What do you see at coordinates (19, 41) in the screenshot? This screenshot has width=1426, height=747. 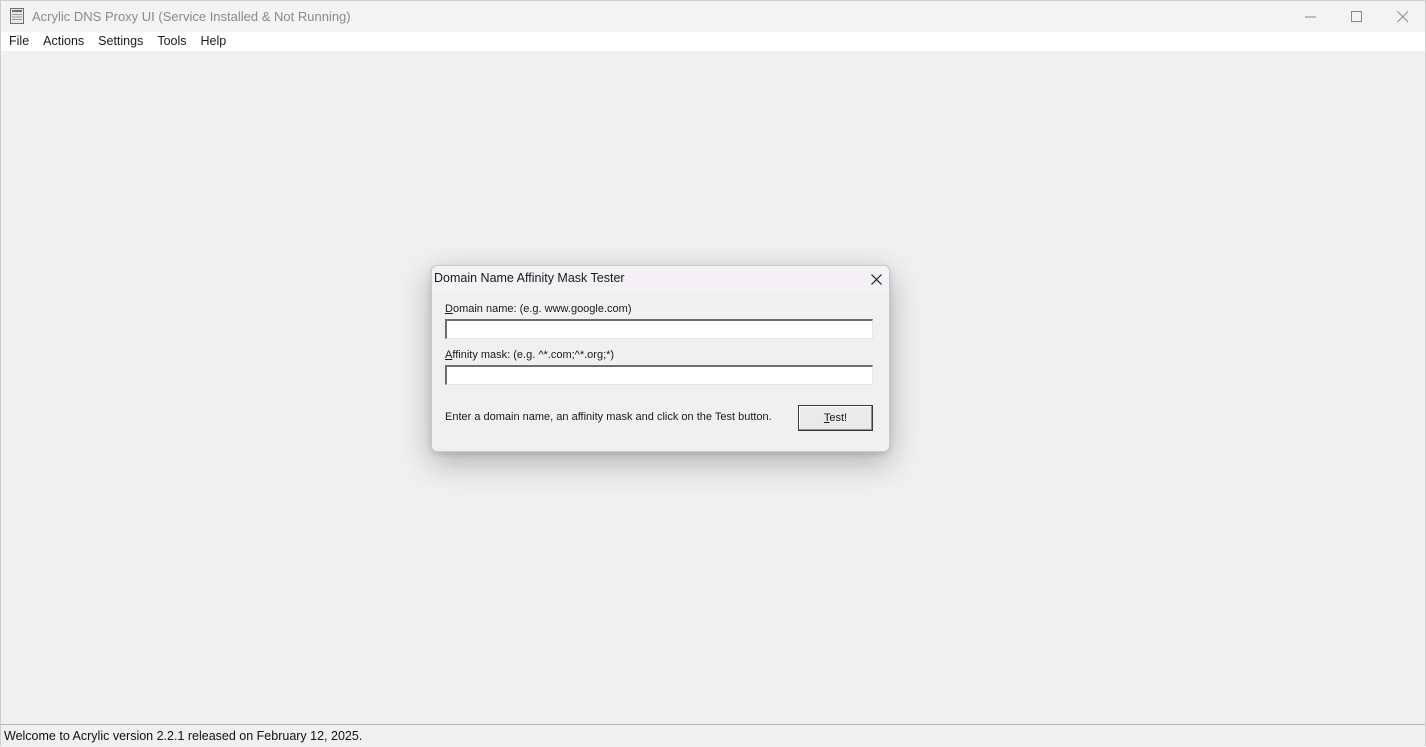 I see `menu-file: File` at bounding box center [19, 41].